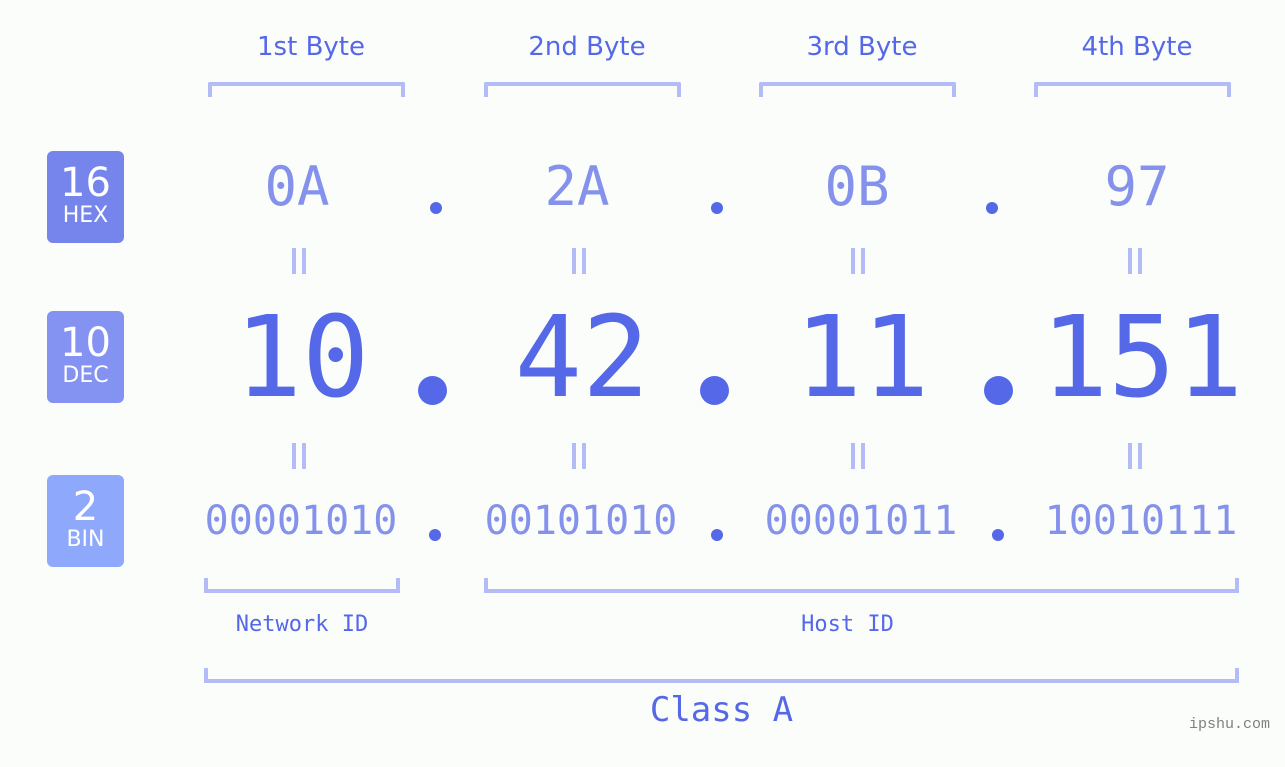 The image size is (1285, 767). What do you see at coordinates (721, 710) in the screenshot?
I see `class-label: Class A` at bounding box center [721, 710].